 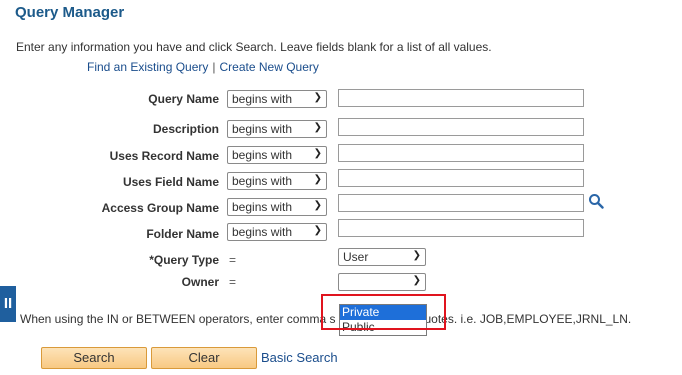 What do you see at coordinates (94, 358) in the screenshot?
I see `search-button: Search` at bounding box center [94, 358].